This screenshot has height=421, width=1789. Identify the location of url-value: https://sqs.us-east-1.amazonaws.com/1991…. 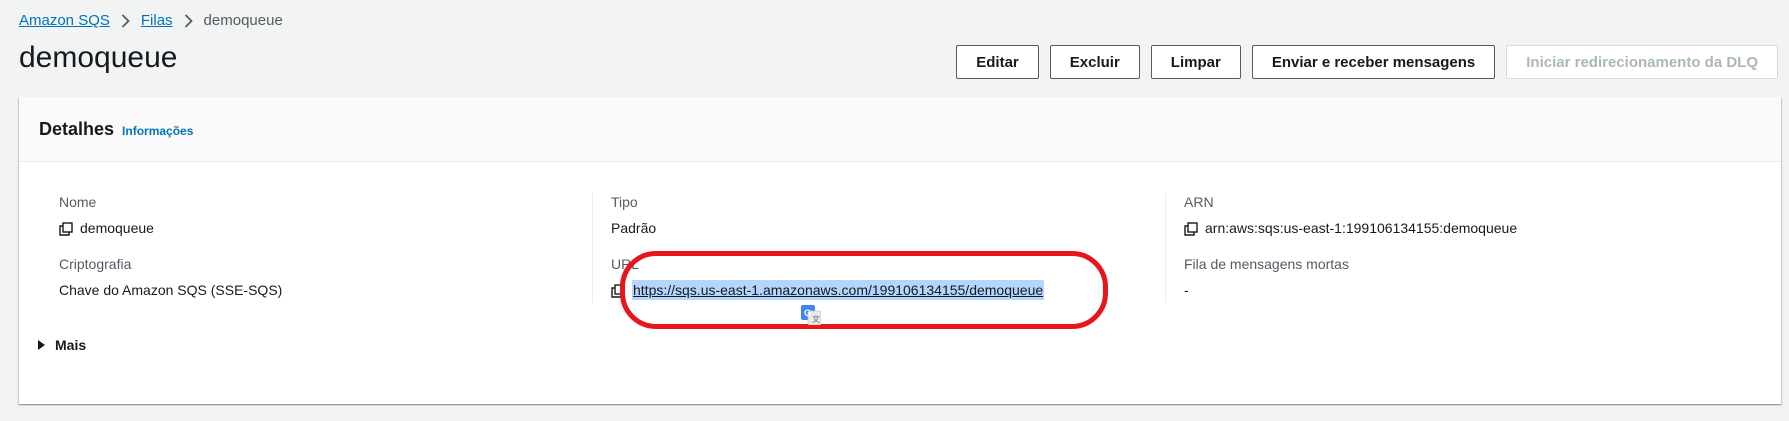
(888, 290).